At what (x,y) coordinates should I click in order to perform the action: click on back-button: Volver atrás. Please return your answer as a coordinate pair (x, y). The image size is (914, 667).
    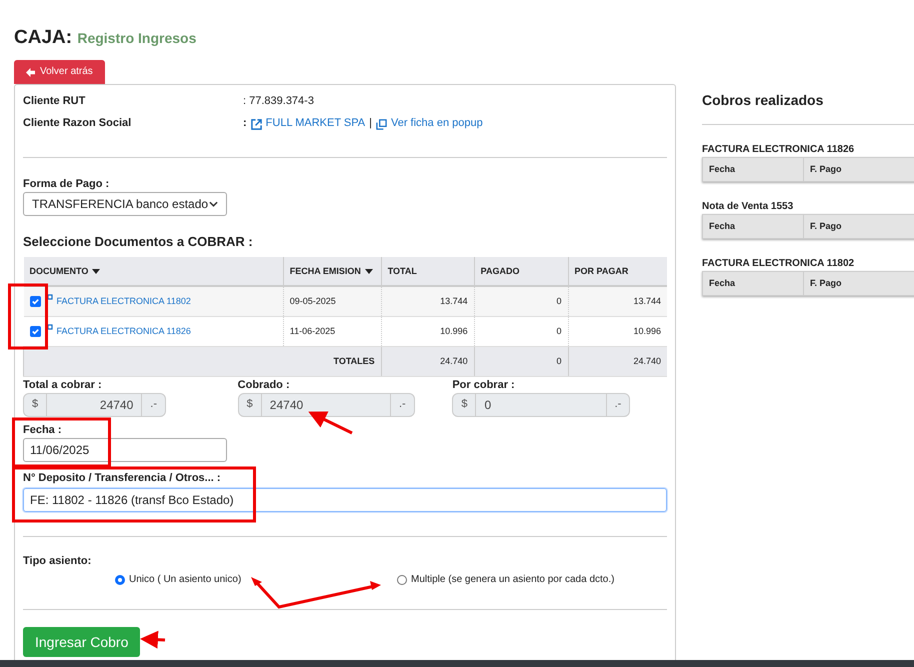
    Looking at the image, I should click on (59, 72).